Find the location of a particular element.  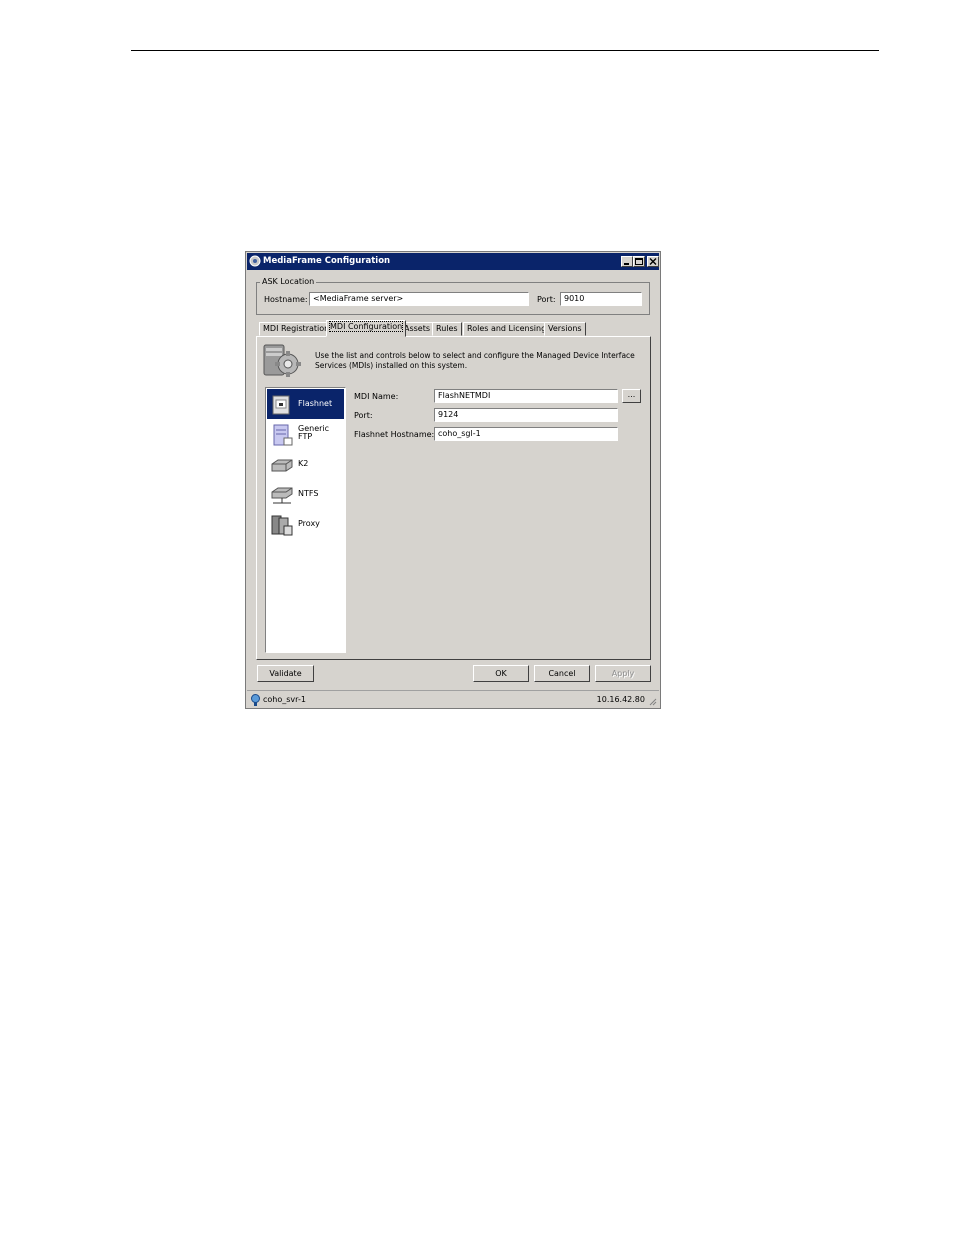

tab-mdi-configuration: MDI Configuration is located at coordinates (366, 328).